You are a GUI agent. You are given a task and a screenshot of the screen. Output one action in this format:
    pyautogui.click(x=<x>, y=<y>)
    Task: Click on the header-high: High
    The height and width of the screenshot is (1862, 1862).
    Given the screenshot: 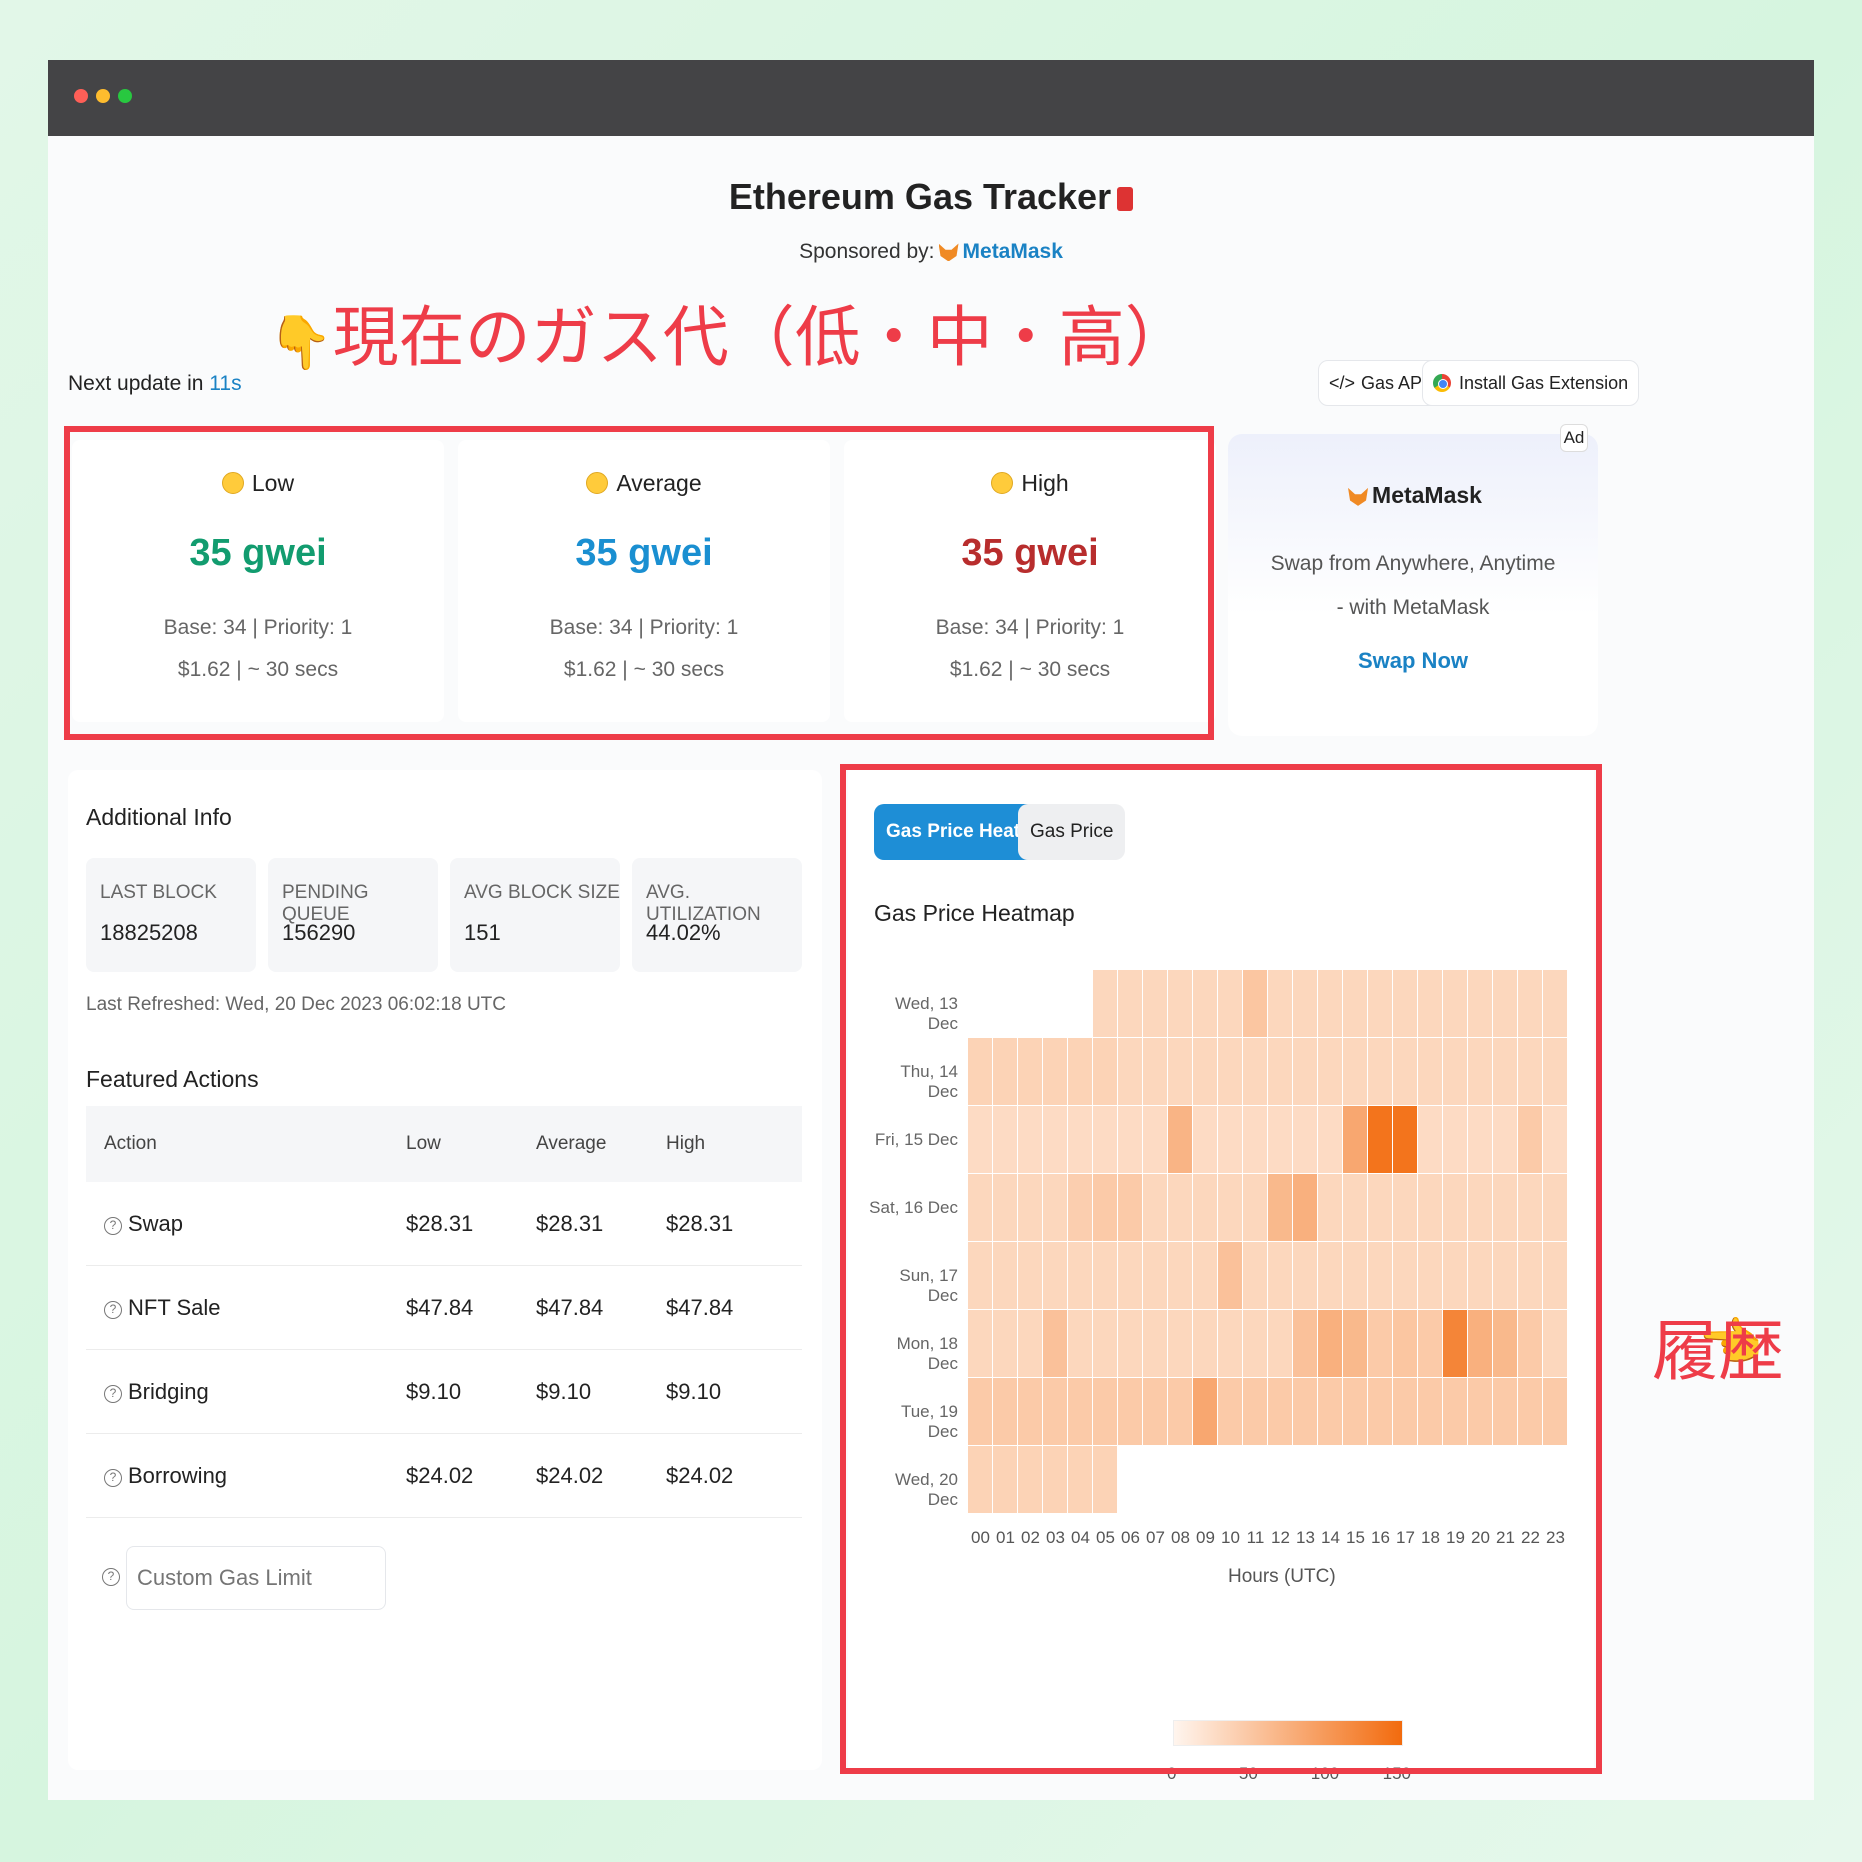 What is the action you would take?
    pyautogui.click(x=686, y=1143)
    